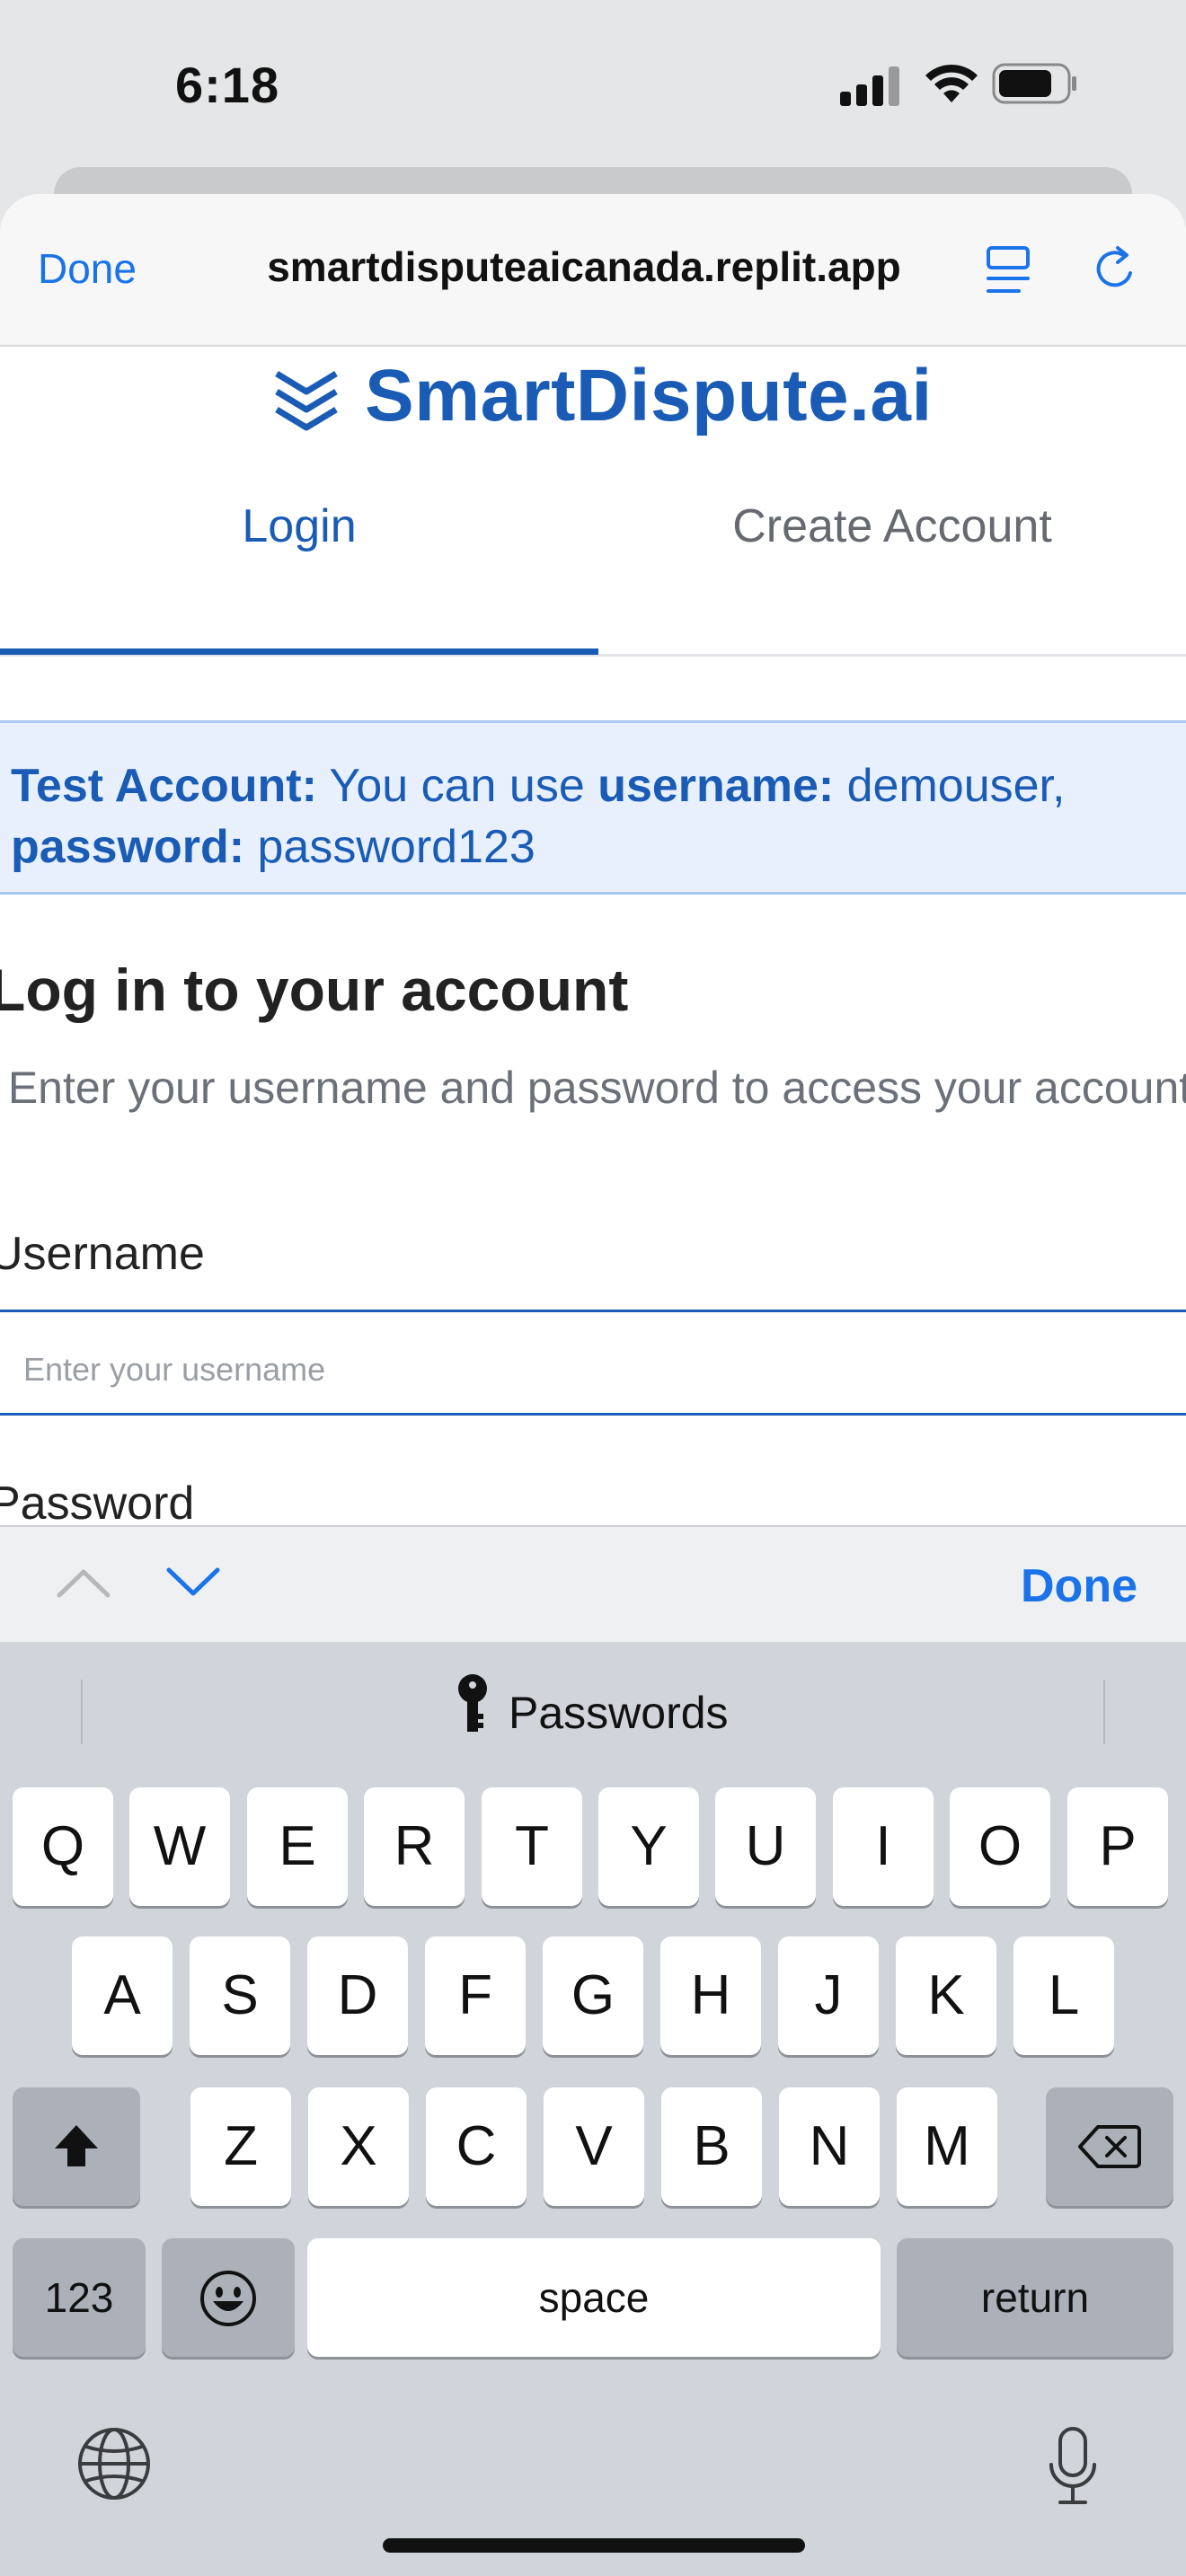 The width and height of the screenshot is (1186, 2576). I want to click on password-label: Password, so click(97, 1504).